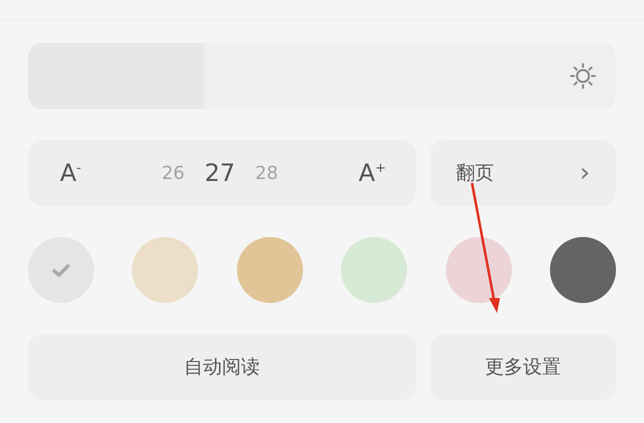  Describe the element at coordinates (372, 173) in the screenshot. I see `increase-font-button: A$^{+}$` at that location.